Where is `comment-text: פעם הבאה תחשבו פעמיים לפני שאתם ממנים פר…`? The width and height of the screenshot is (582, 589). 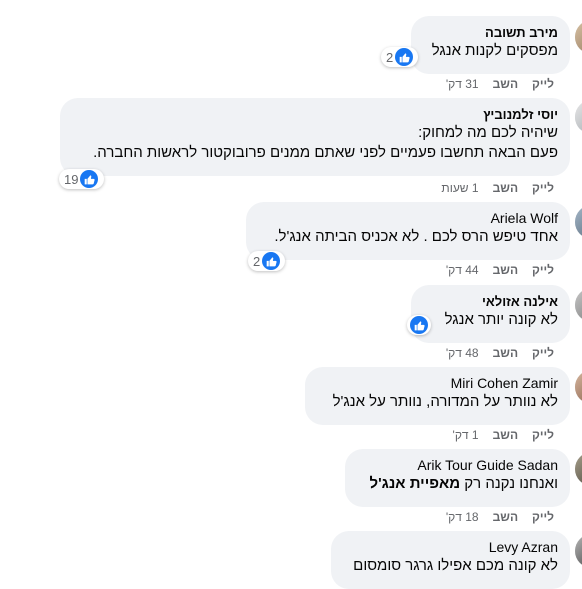
comment-text: פעם הבאה תחשבו פעמיים לפני שאתם ממנים פר… is located at coordinates (325, 152).